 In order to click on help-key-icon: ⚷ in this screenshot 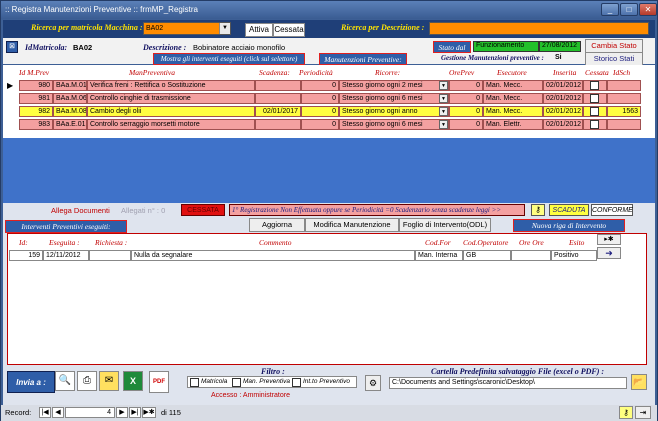, I will do `click(626, 412)`.